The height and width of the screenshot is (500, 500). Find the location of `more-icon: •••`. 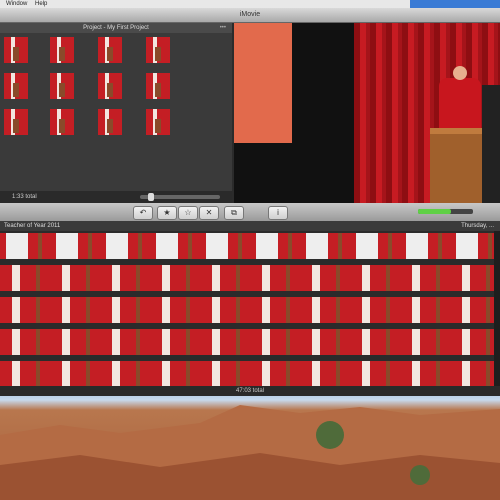

more-icon: ••• is located at coordinates (223, 28).